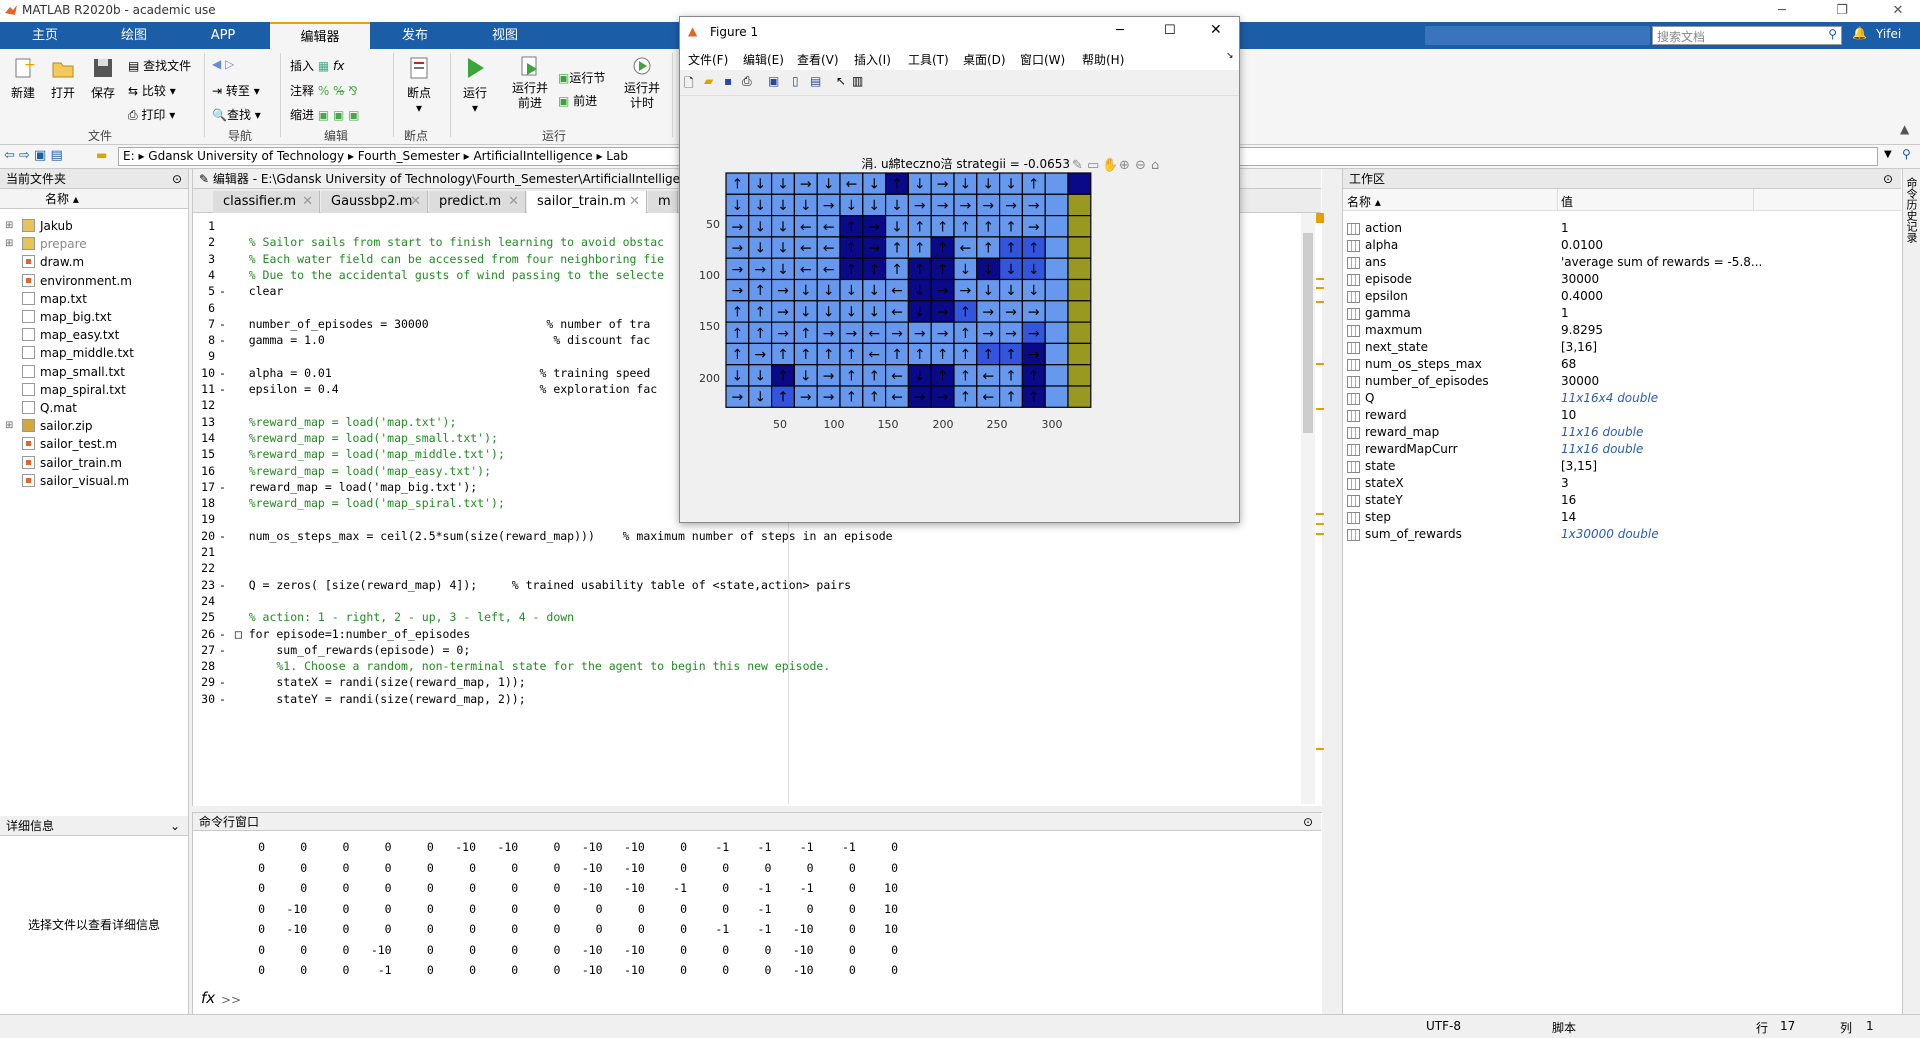 This screenshot has height=1038, width=1920. I want to click on file-item: ⊞ sailor.zip, so click(49, 426).